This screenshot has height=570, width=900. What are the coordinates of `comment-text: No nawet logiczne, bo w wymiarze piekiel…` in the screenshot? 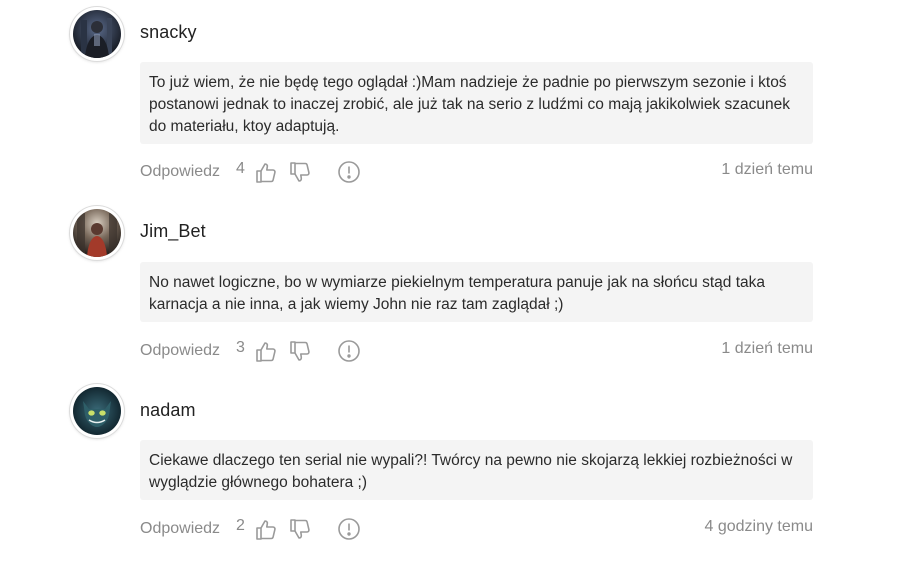 It's located at (476, 292).